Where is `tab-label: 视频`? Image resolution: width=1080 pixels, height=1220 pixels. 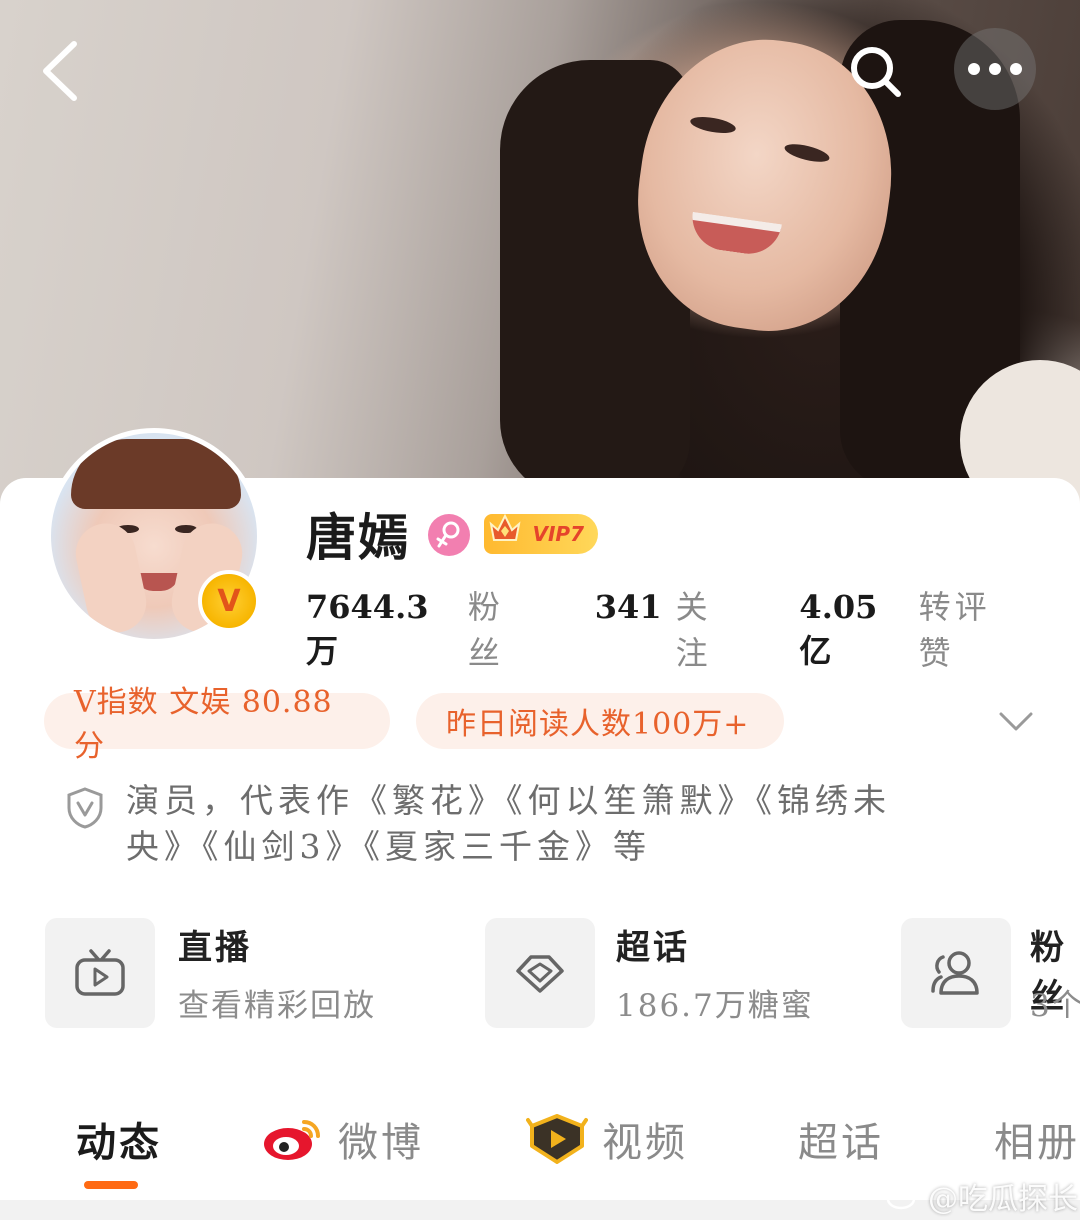
tab-label: 视频 is located at coordinates (645, 1143).